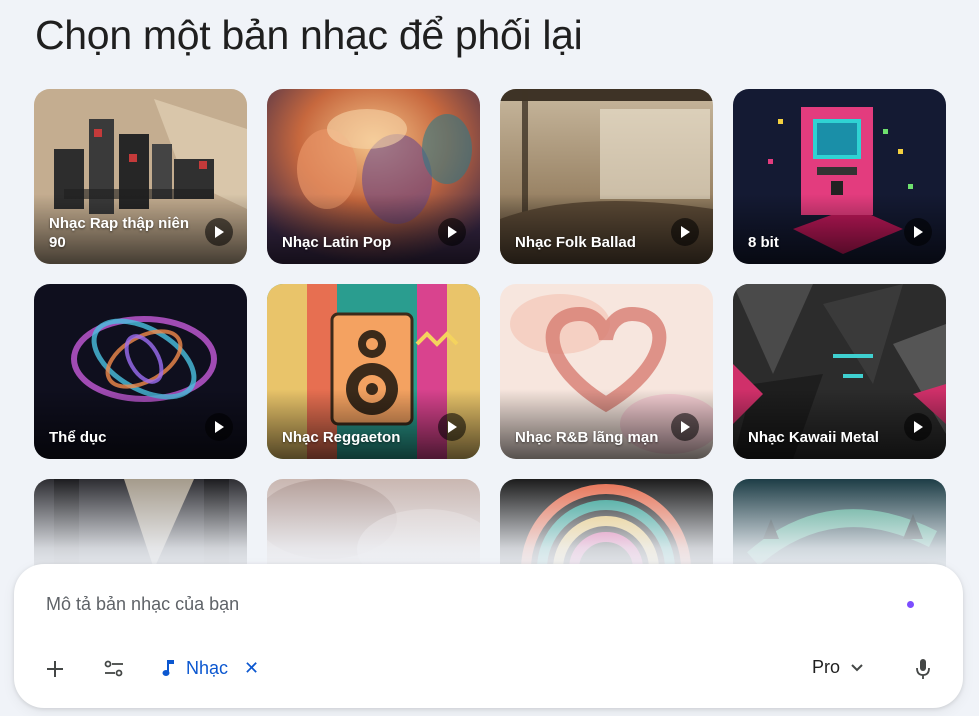 The height and width of the screenshot is (716, 979). Describe the element at coordinates (140, 176) in the screenshot. I see `track-card-rap-90s: Nhạc Rap thập niên 90` at that location.